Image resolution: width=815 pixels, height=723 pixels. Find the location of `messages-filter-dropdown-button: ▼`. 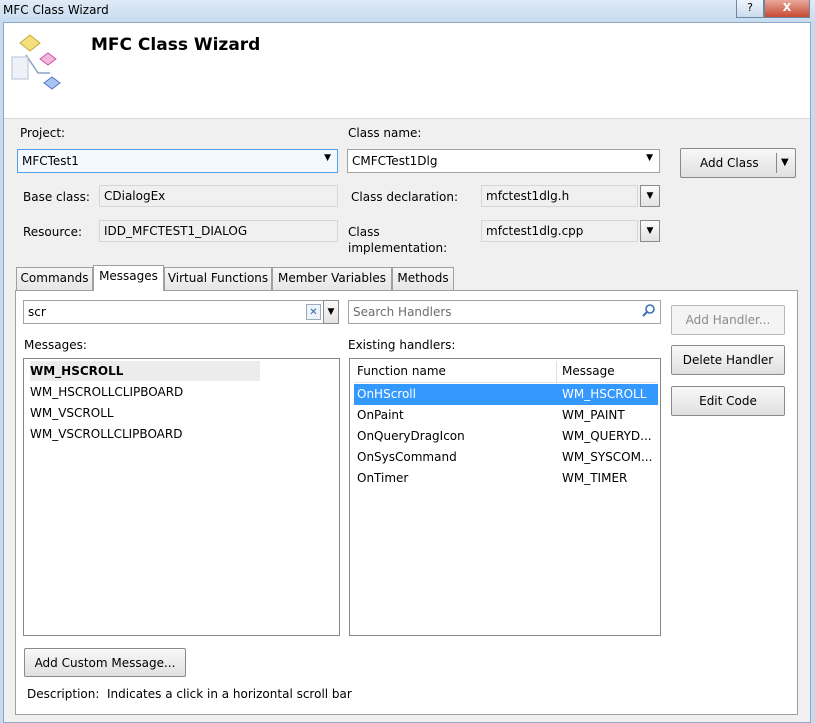

messages-filter-dropdown-button: ▼ is located at coordinates (331, 312).